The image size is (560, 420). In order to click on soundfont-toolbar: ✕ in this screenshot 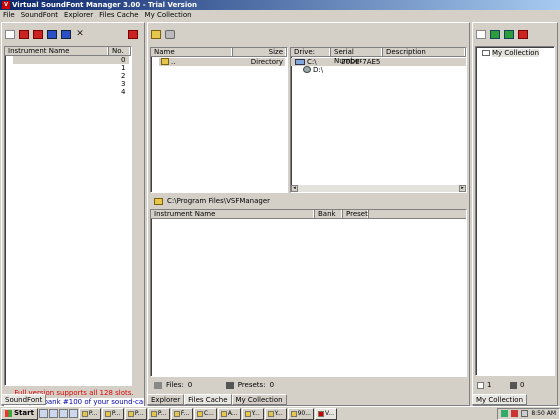, I will do `click(73, 34)`.